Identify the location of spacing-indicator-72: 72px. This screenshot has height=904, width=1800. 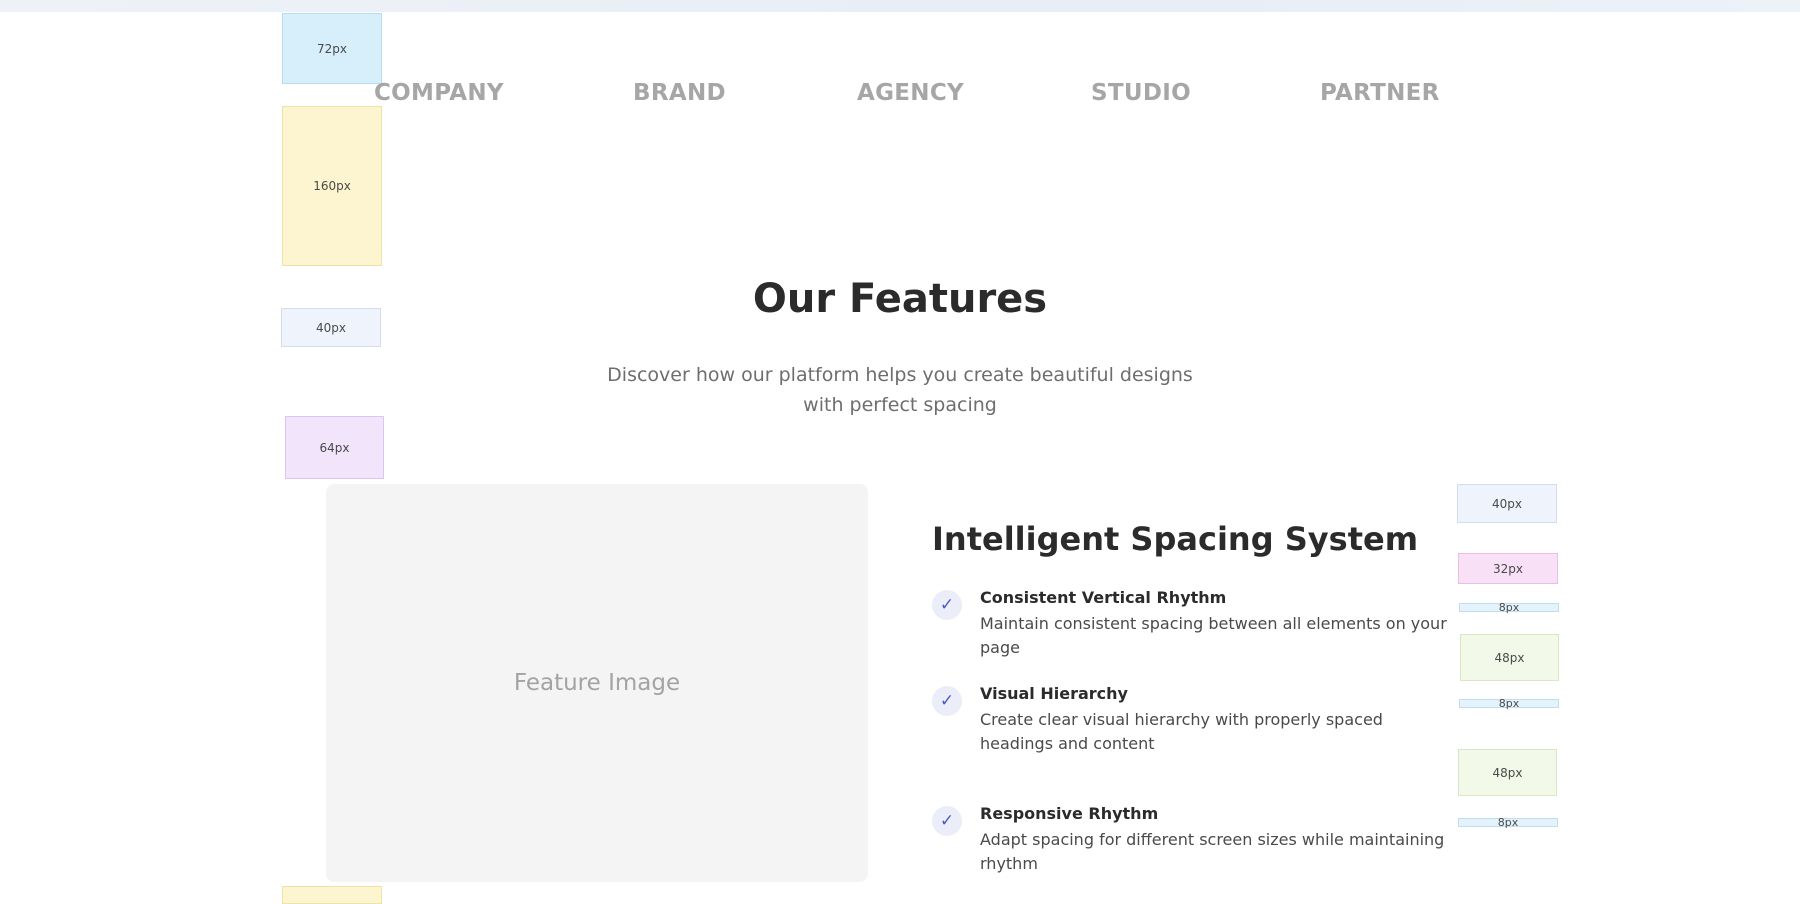
(332, 48).